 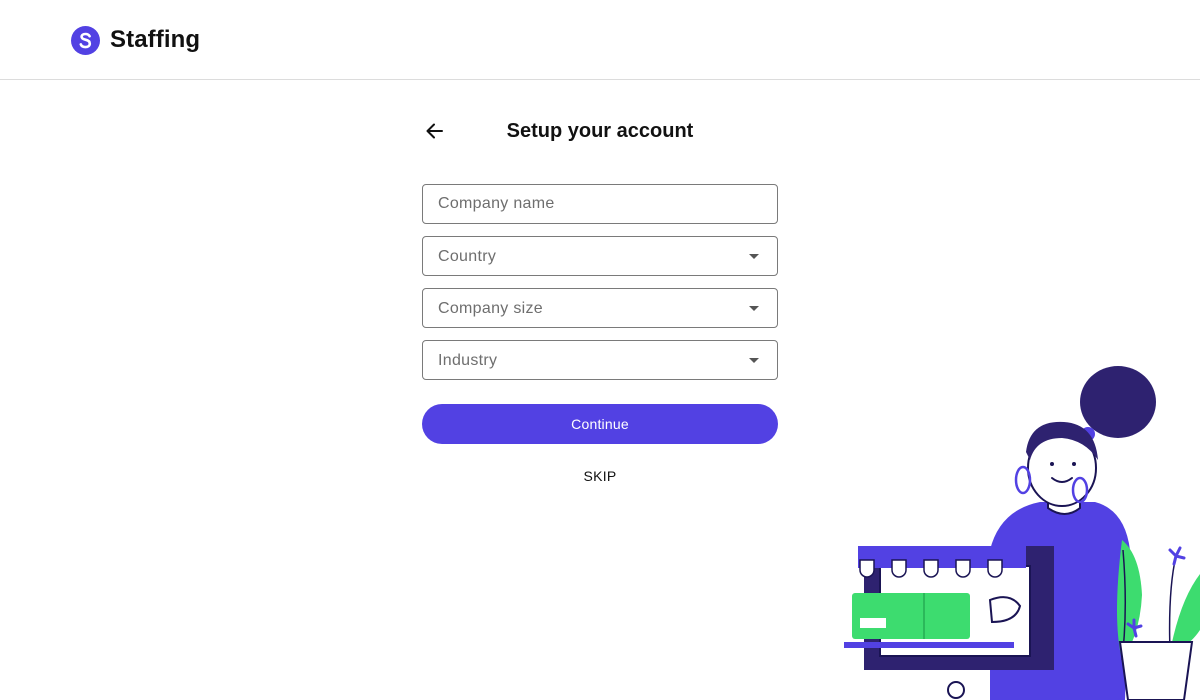 What do you see at coordinates (85, 40) in the screenshot?
I see `logo-icon` at bounding box center [85, 40].